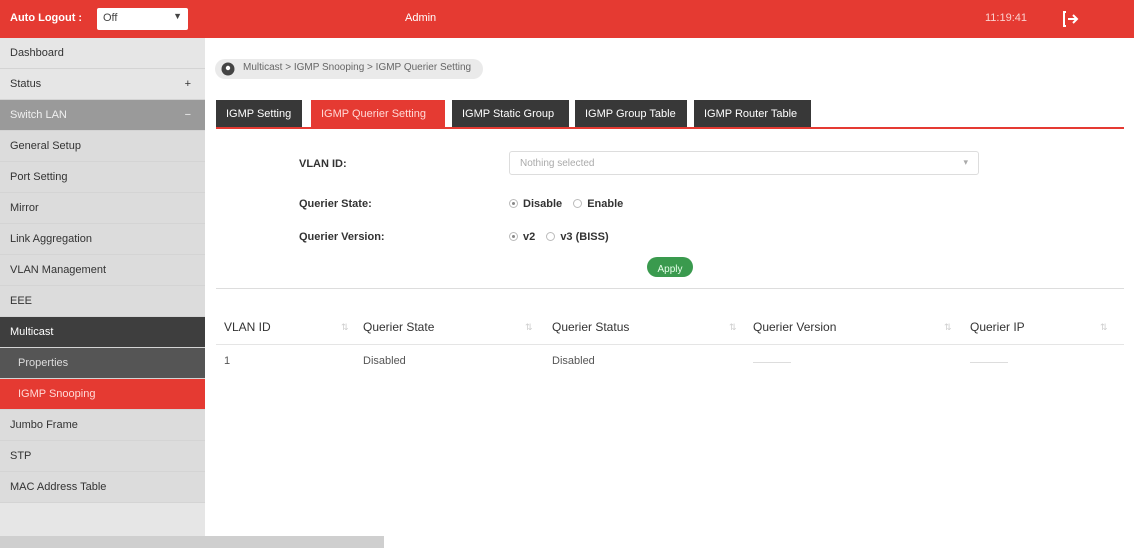  Describe the element at coordinates (45, 146) in the screenshot. I see `sidebar-item-label: General Setup` at that location.